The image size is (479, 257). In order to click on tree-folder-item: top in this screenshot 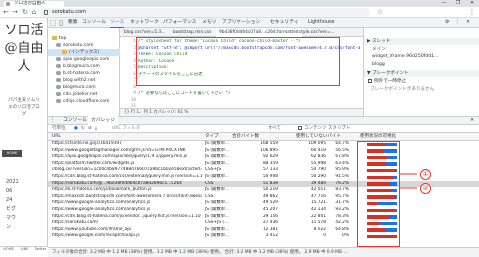, I will do `click(59, 38)`.